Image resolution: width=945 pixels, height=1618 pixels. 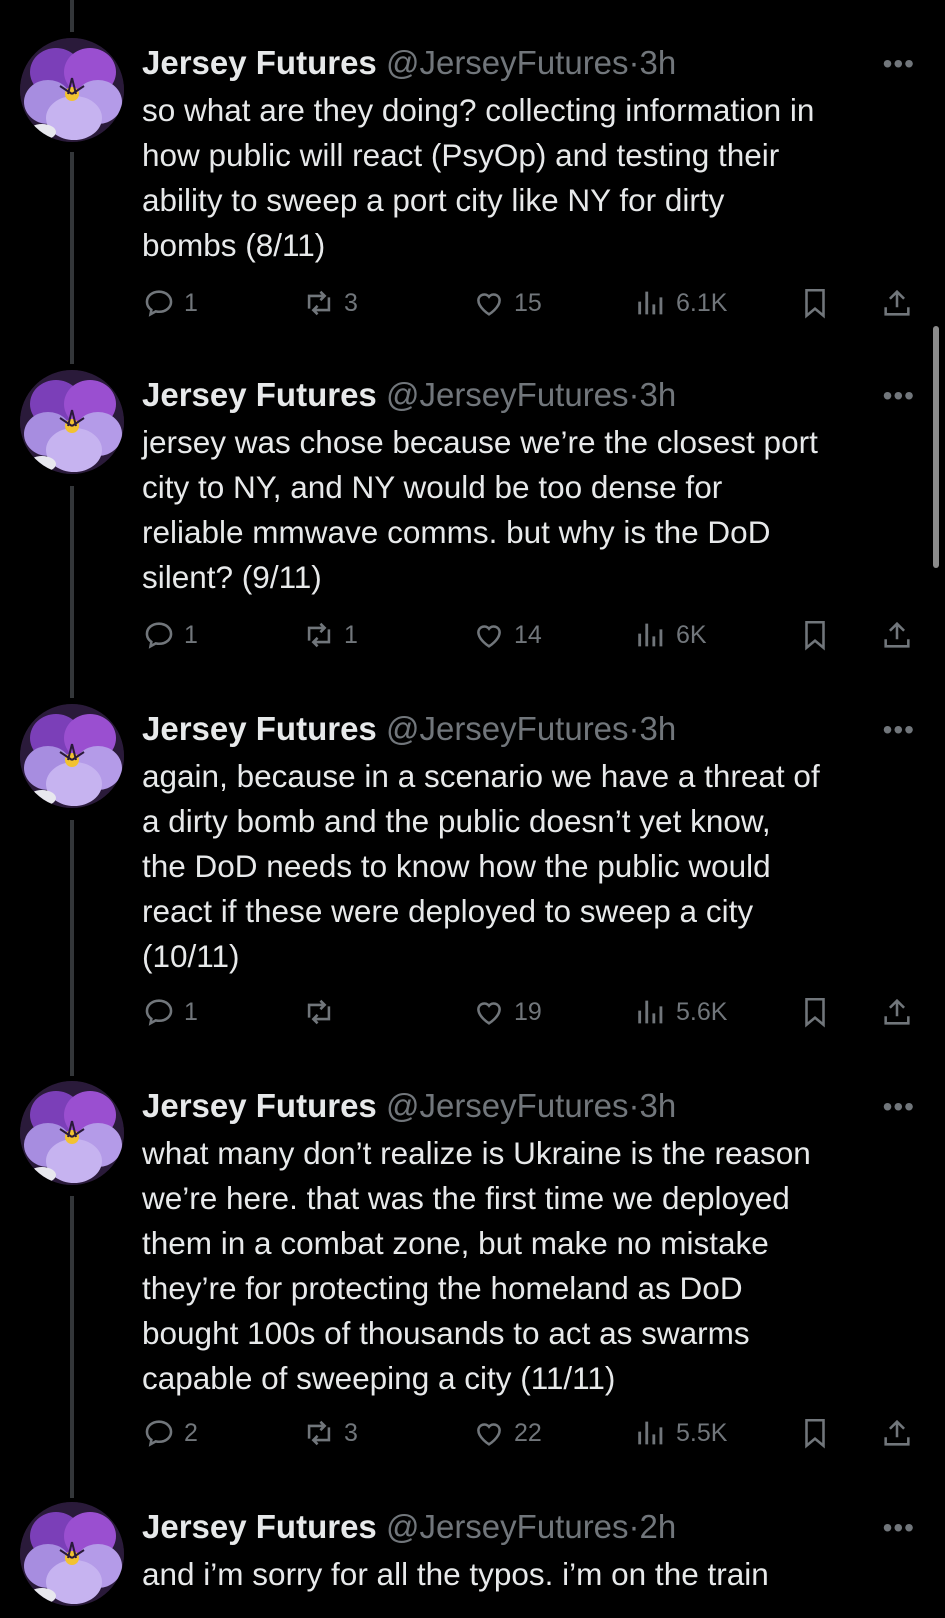 I want to click on scrollbar, so click(x=936, y=447).